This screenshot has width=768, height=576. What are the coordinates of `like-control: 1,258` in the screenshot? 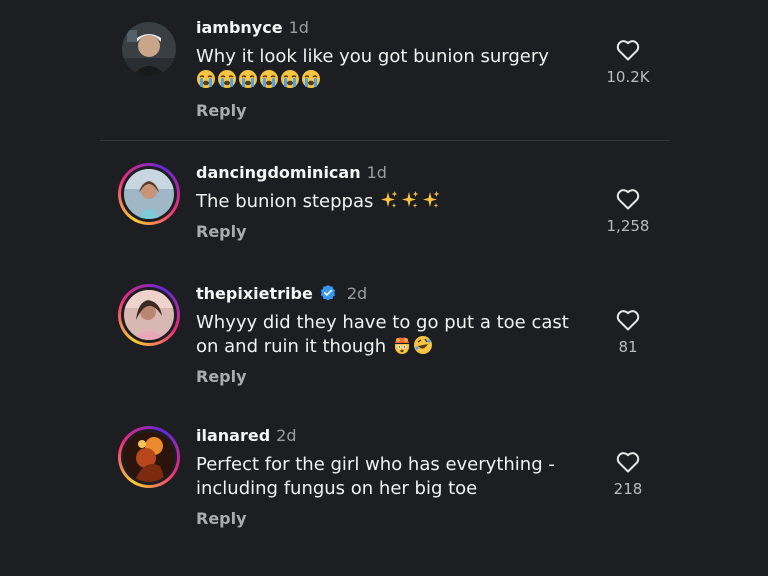 It's located at (628, 211).